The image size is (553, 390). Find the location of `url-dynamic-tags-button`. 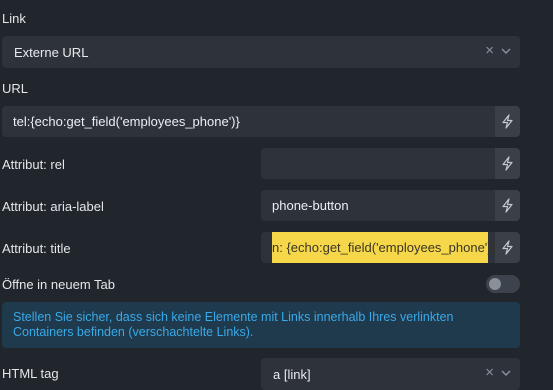

url-dynamic-tags-button is located at coordinates (507, 121).